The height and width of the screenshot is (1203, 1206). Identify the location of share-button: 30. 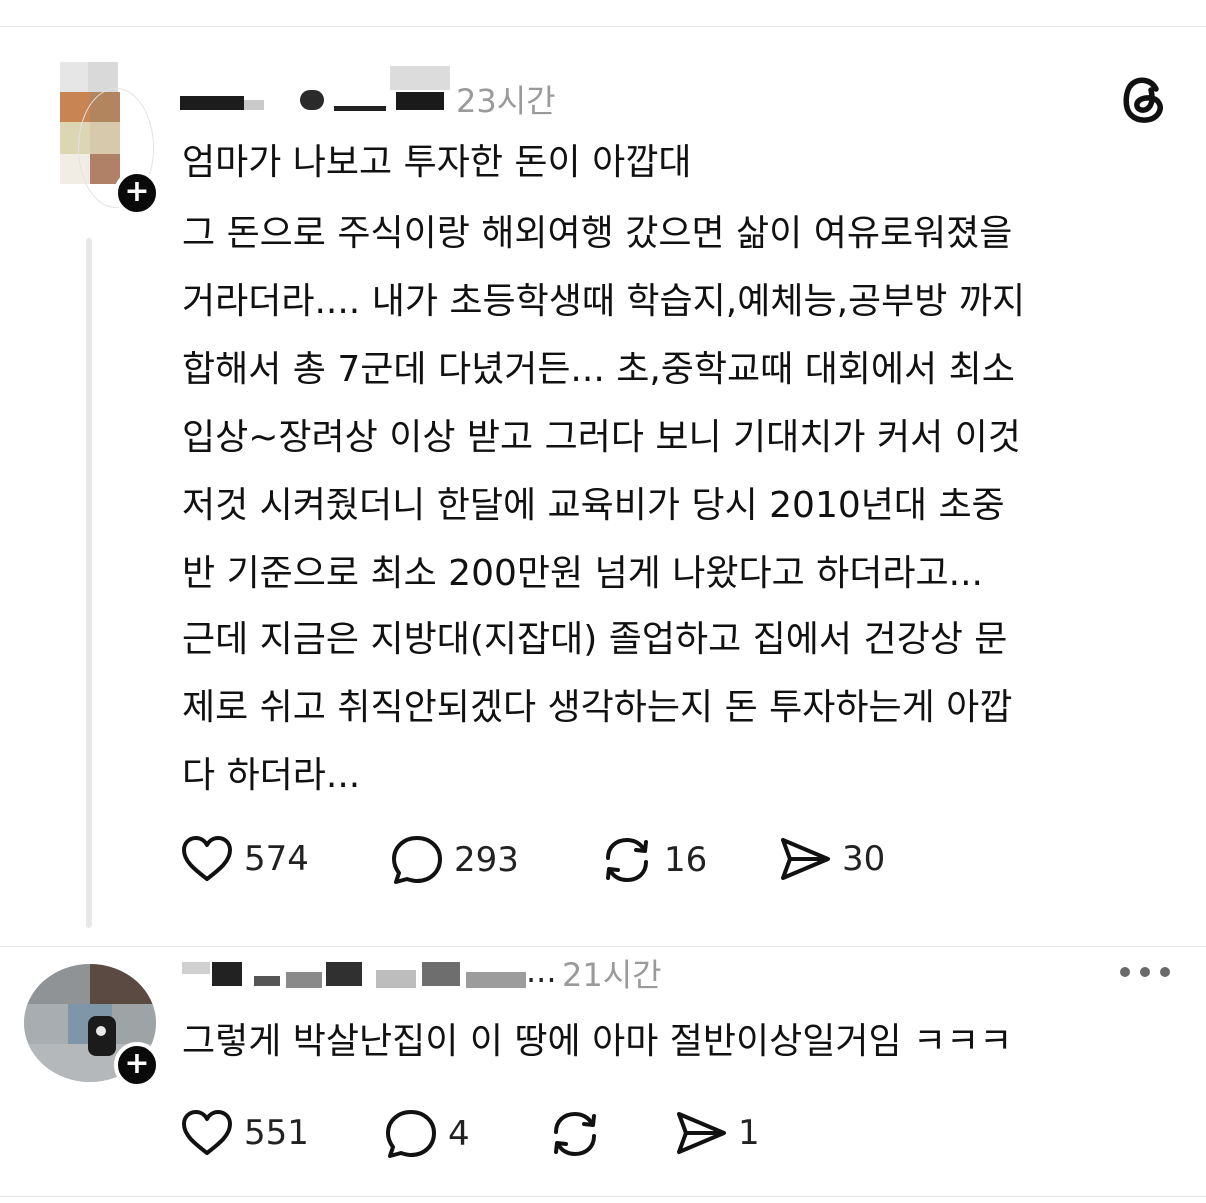
(831, 859).